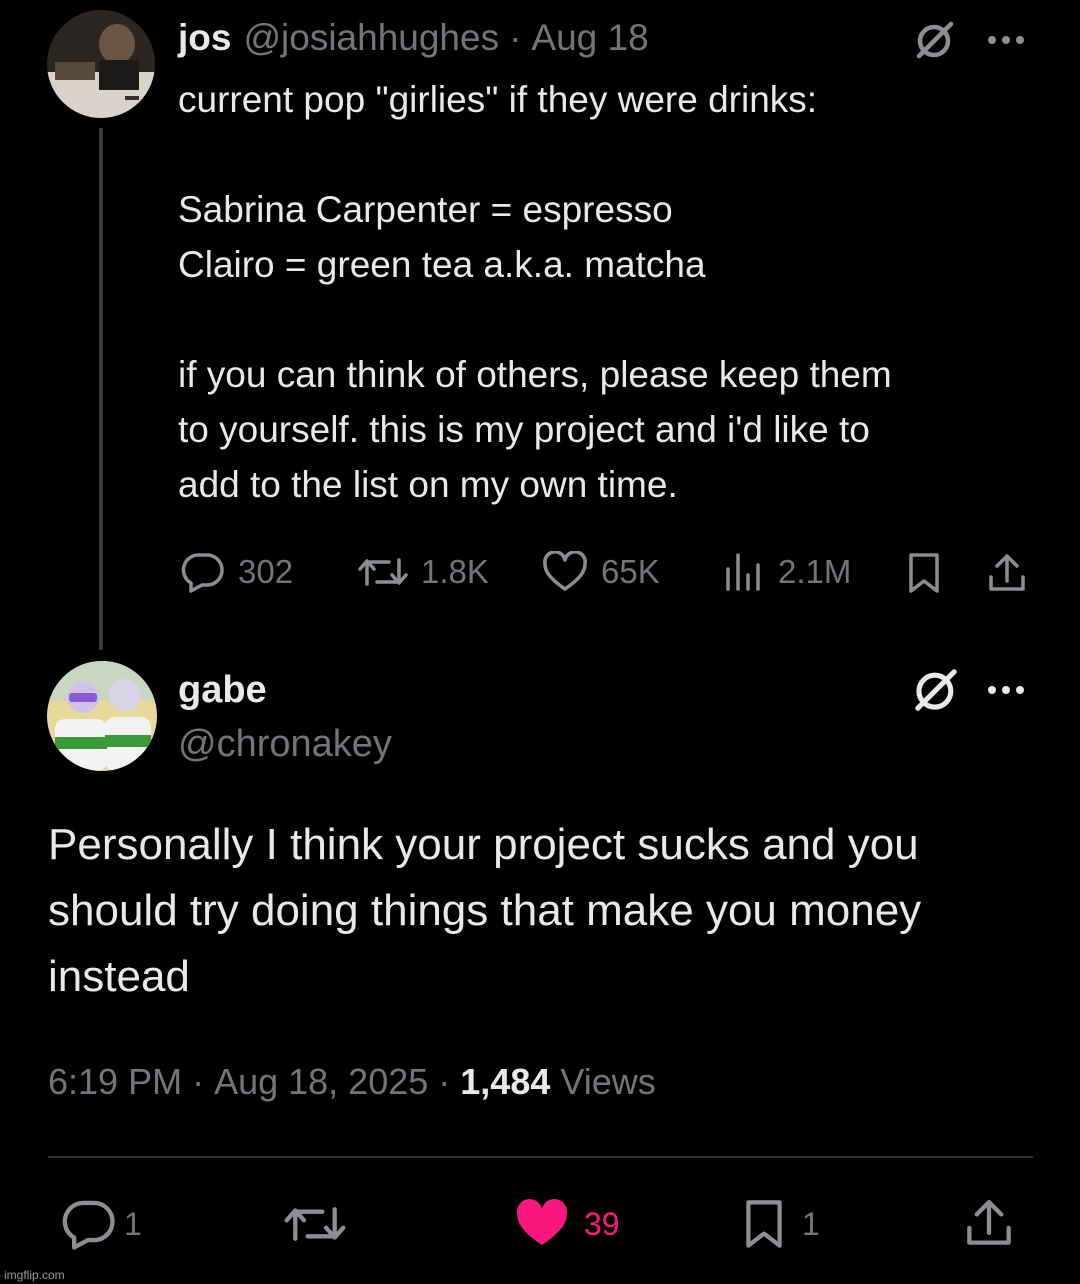  I want to click on grok-button-parent, so click(935, 40).